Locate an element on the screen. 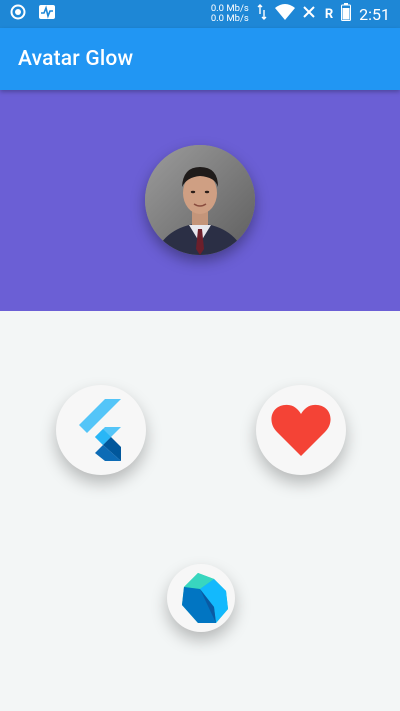 The image size is (400, 711). net-speed-down: 0.0 Mb/s is located at coordinates (229, 18).